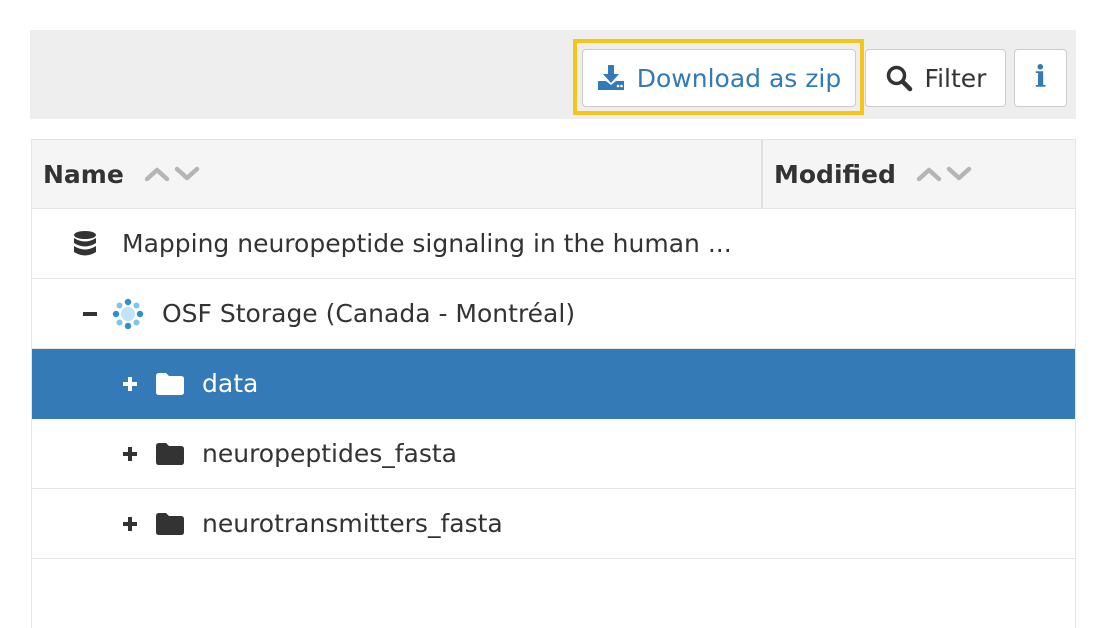 Image resolution: width=1106 pixels, height=628 pixels. Describe the element at coordinates (90, 314) in the screenshot. I see `collapse-icon` at that location.